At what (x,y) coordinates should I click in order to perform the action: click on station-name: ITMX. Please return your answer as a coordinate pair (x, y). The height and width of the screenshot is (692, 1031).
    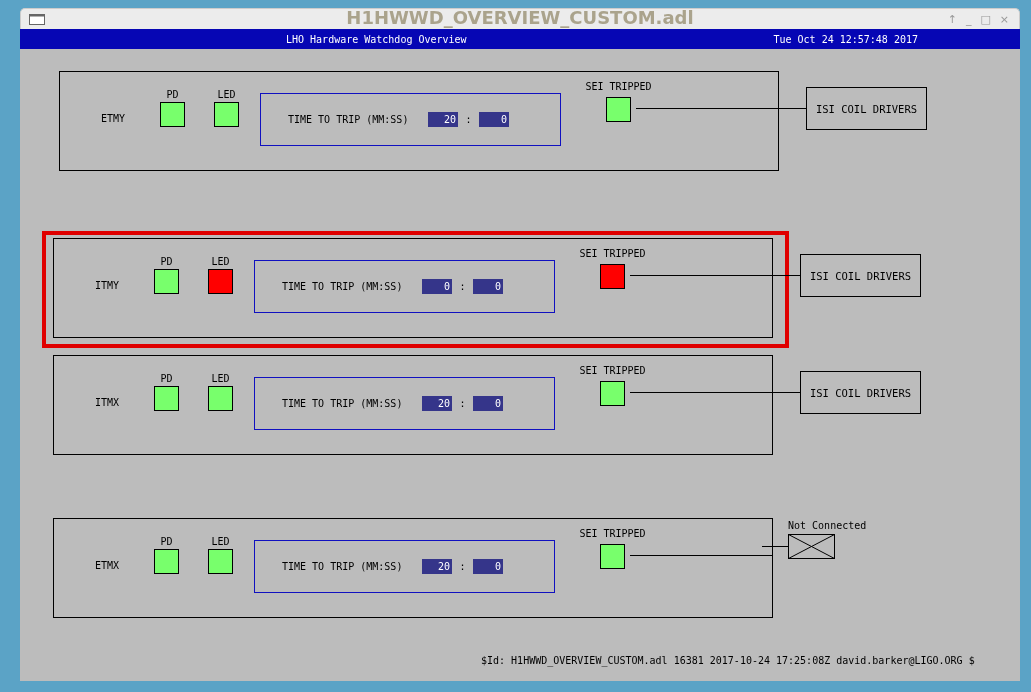
    Looking at the image, I should click on (108, 402).